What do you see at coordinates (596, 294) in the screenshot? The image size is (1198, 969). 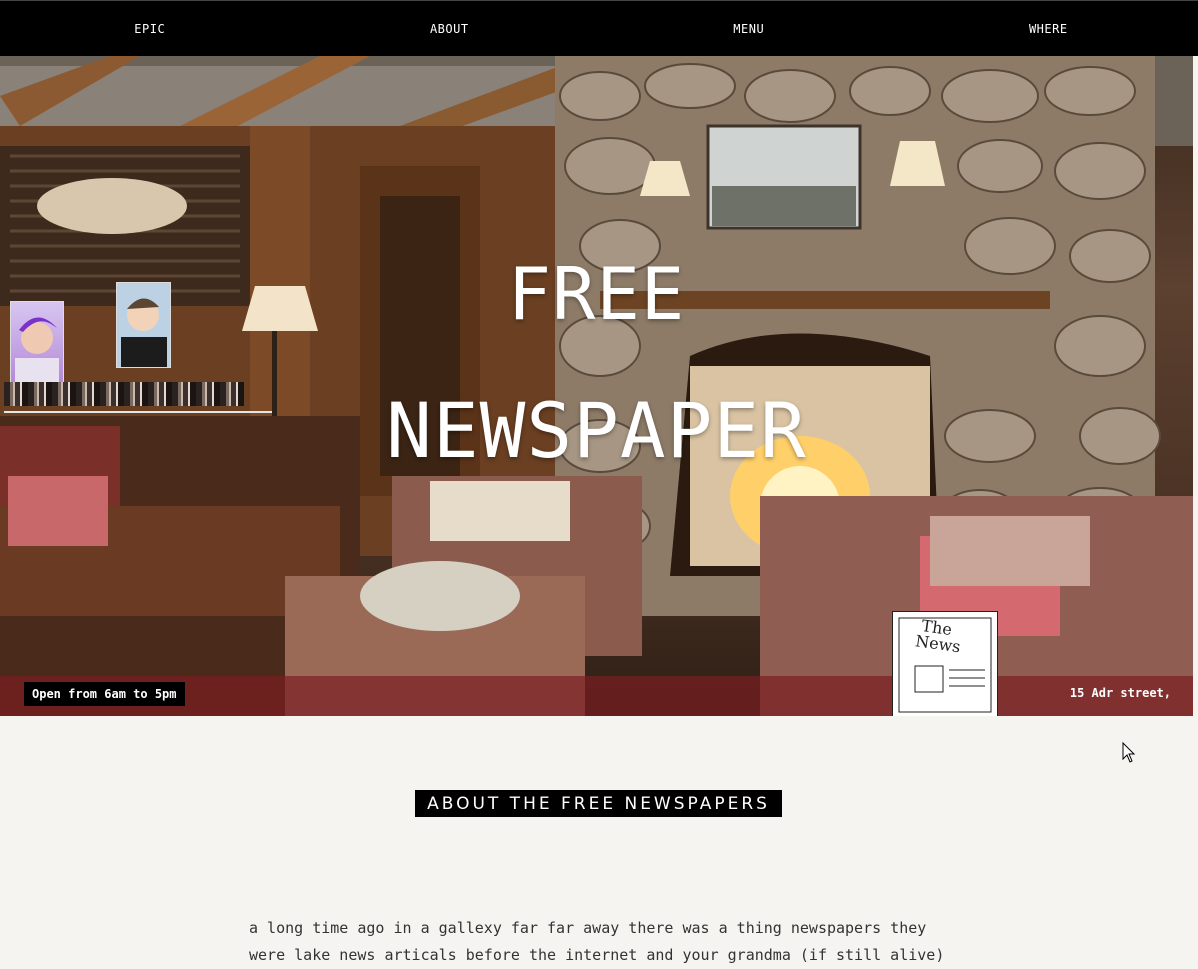 I see `hero-title-line1: FREE` at bounding box center [596, 294].